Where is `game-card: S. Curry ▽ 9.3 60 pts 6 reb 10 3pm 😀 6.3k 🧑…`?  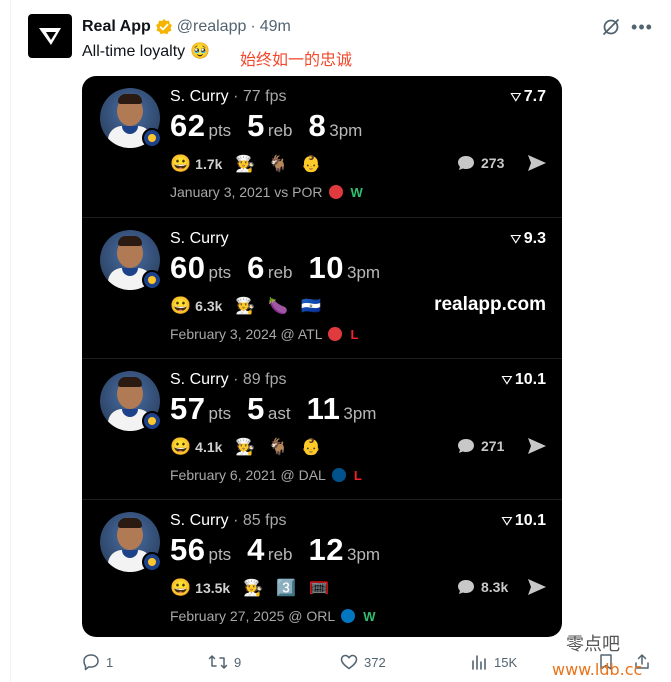 game-card: S. Curry ▽ 9.3 60 pts 6 reb 10 3pm 😀 6.3k 🧑… is located at coordinates (322, 287).